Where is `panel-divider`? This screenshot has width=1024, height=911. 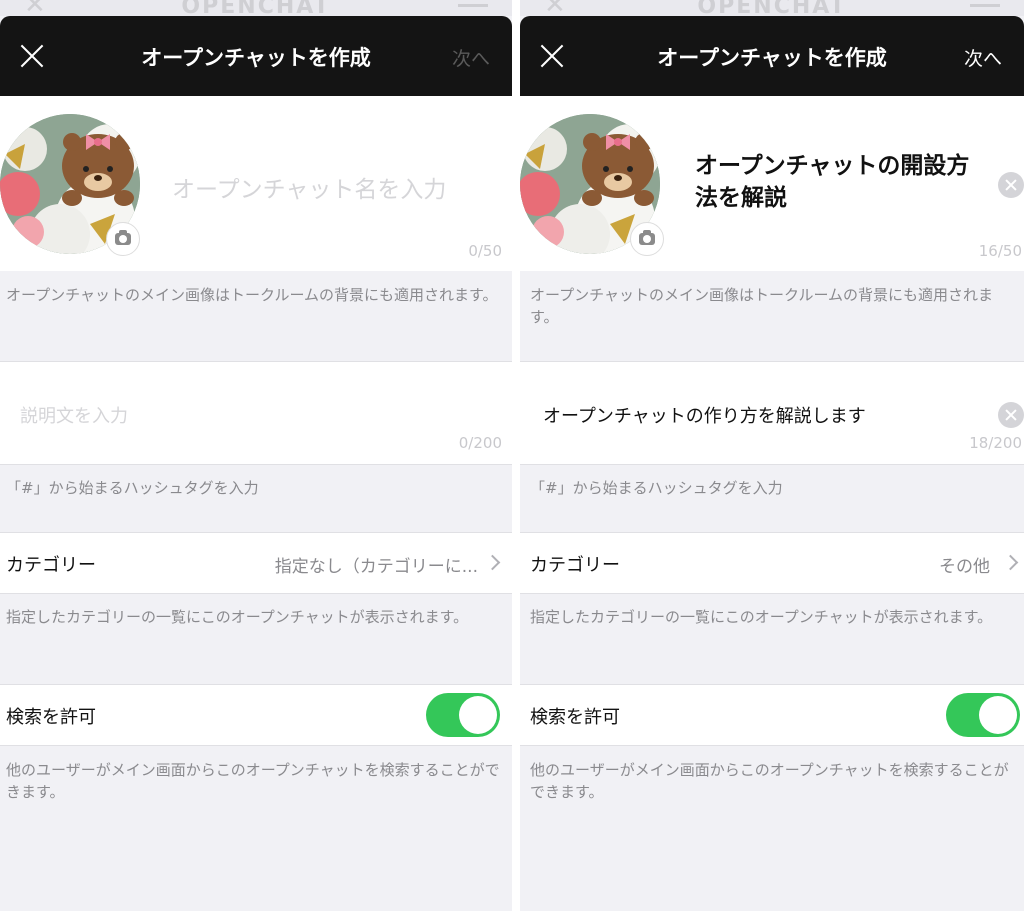
panel-divider is located at coordinates (516, 455).